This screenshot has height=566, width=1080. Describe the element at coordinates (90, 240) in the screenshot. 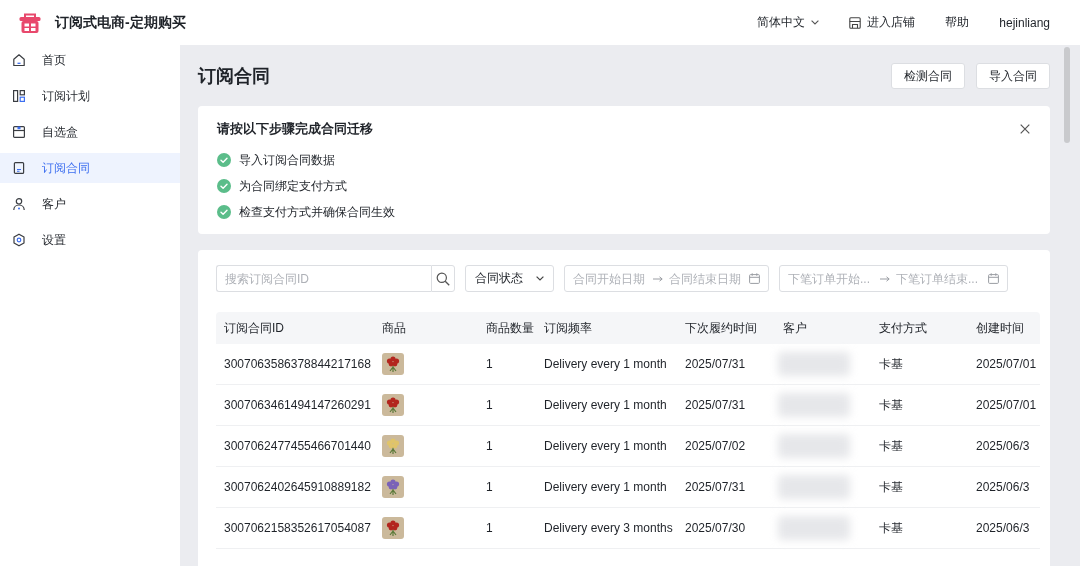

I see `sidebar-item: 设置` at that location.